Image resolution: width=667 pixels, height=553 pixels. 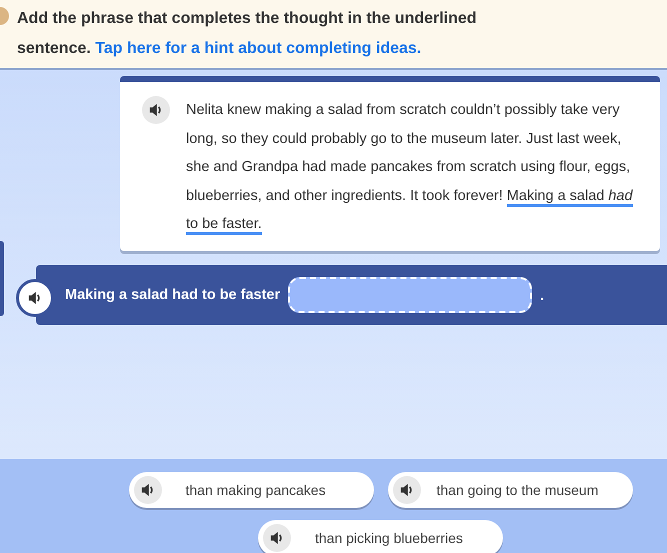 What do you see at coordinates (380, 536) in the screenshot?
I see `answer-choice: than picking blueberries` at bounding box center [380, 536].